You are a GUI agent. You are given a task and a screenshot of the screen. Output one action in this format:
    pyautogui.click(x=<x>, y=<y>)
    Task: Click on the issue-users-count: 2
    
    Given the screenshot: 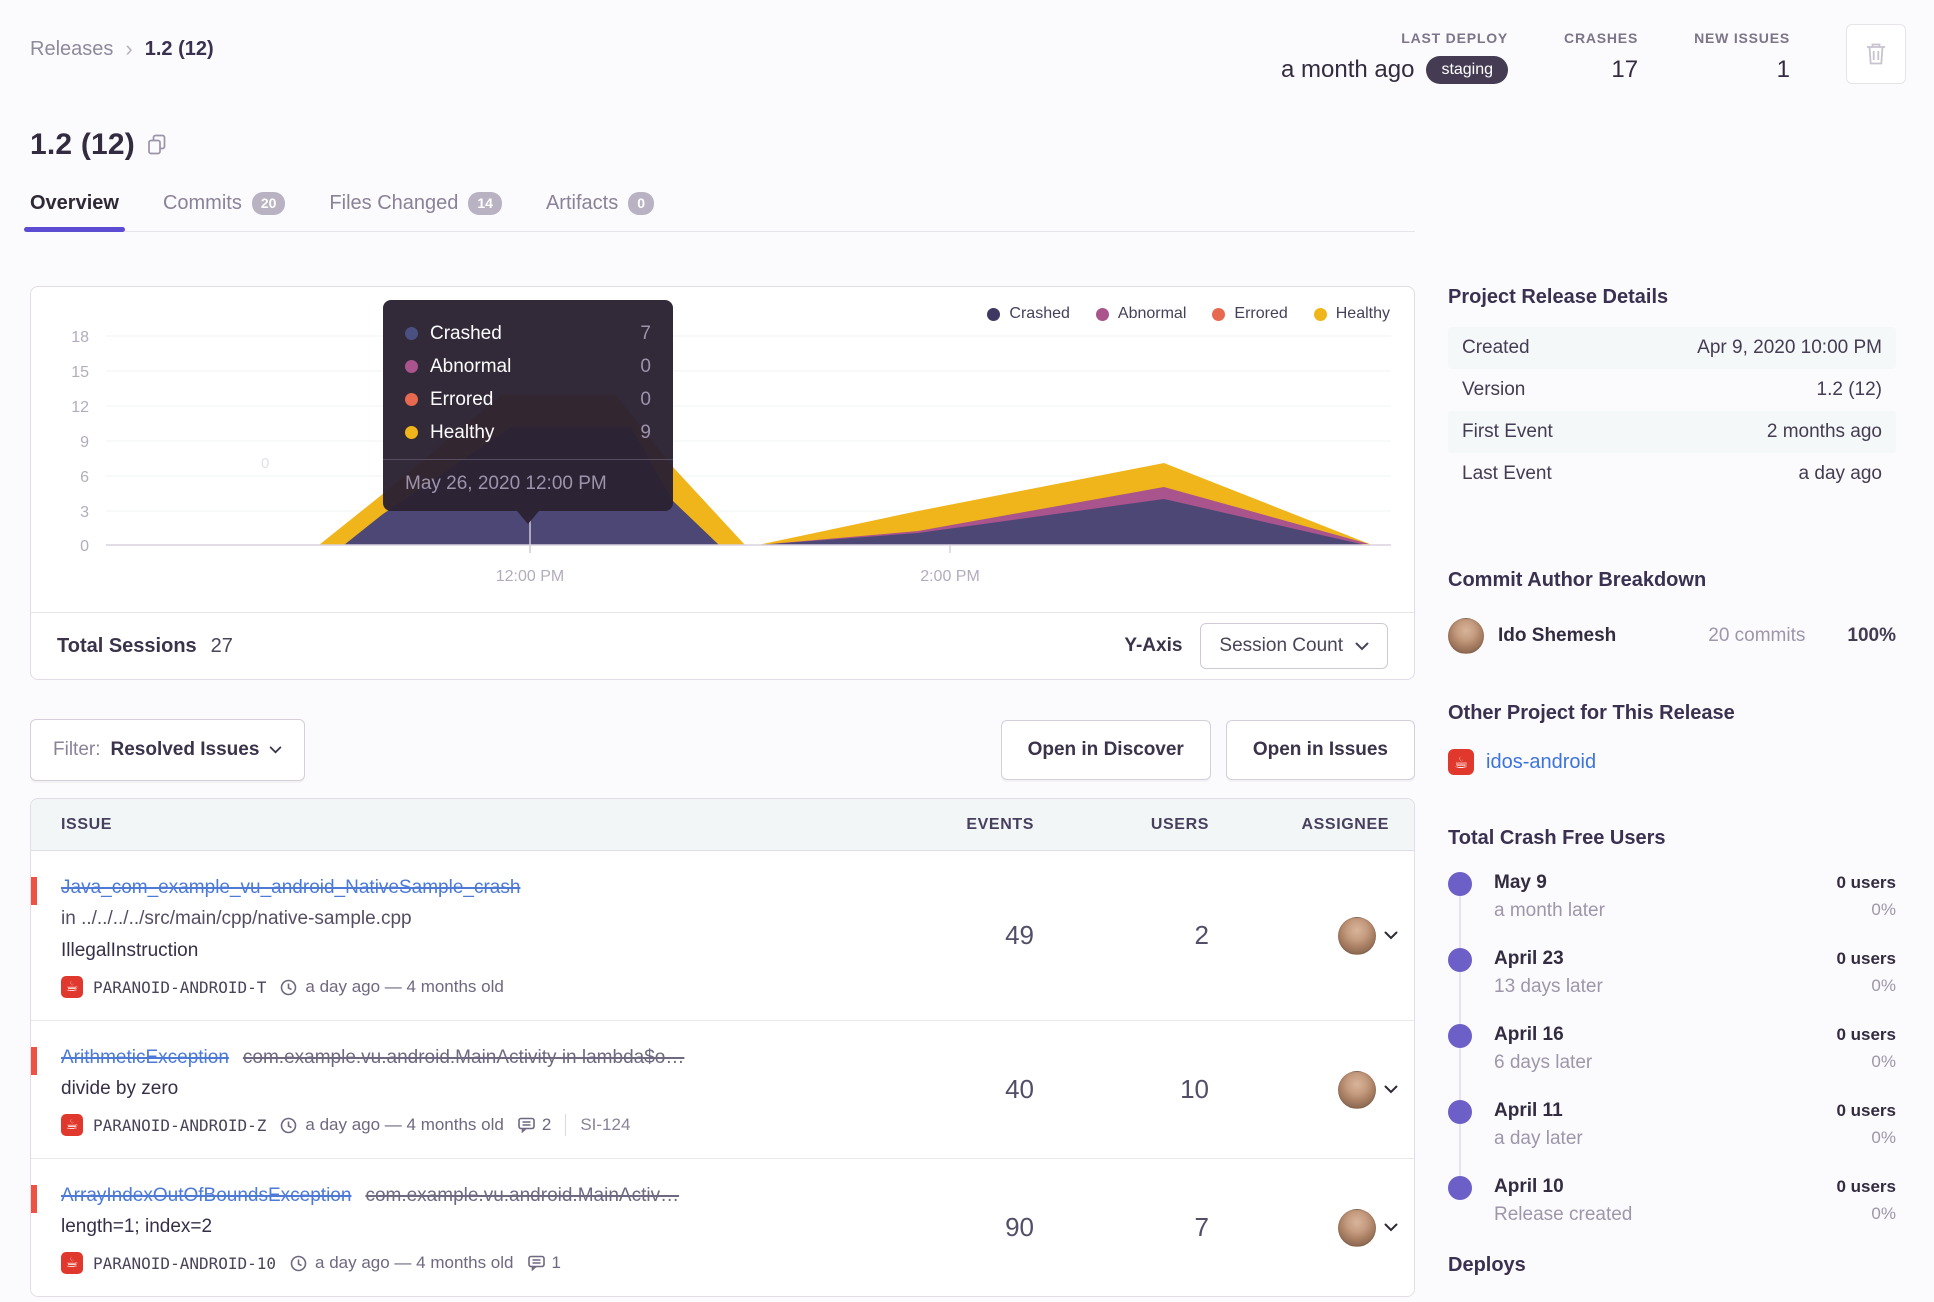 What is the action you would take?
    pyautogui.click(x=1201, y=935)
    